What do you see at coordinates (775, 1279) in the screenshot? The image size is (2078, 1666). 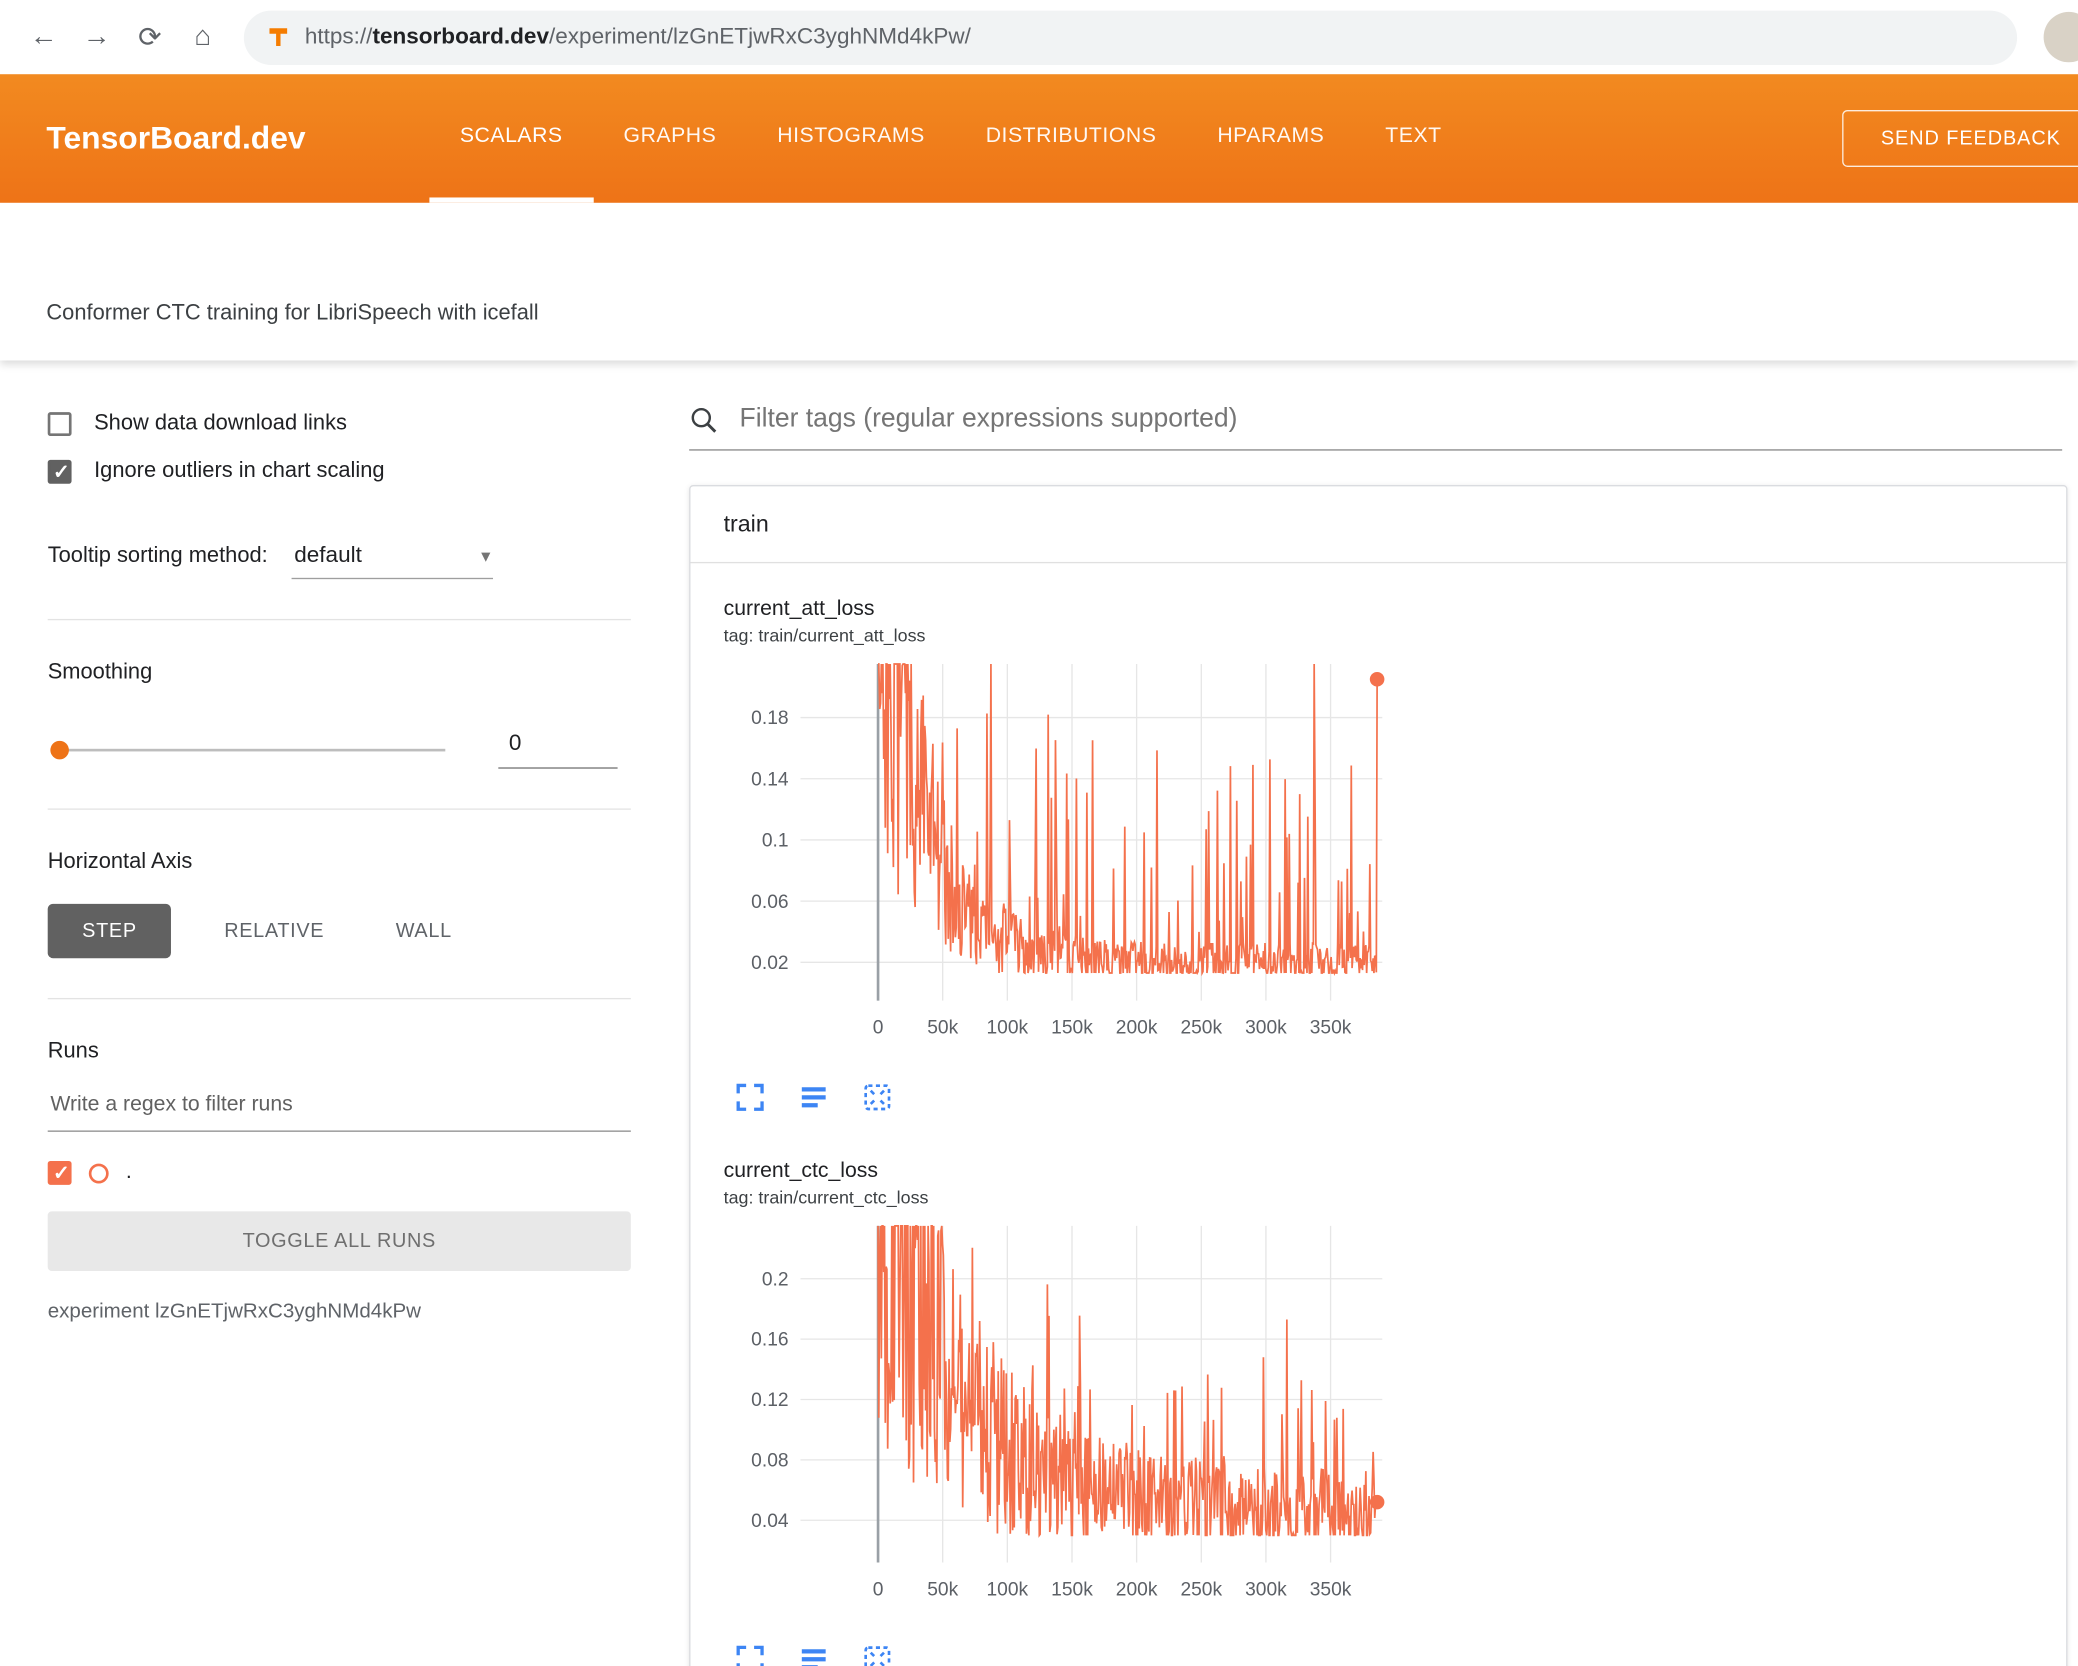 I see `svg-text: 0.2` at bounding box center [775, 1279].